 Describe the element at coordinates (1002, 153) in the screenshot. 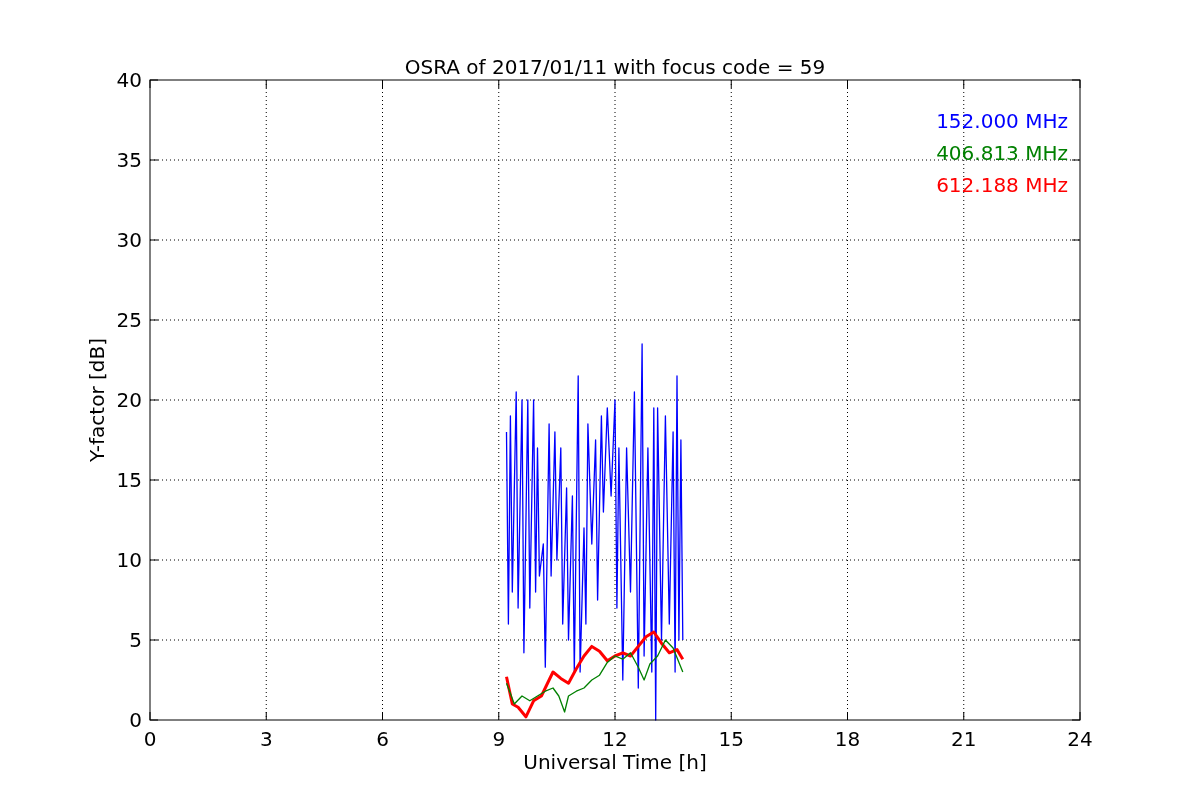

I see `legend-label: 406.813 MHz` at that location.